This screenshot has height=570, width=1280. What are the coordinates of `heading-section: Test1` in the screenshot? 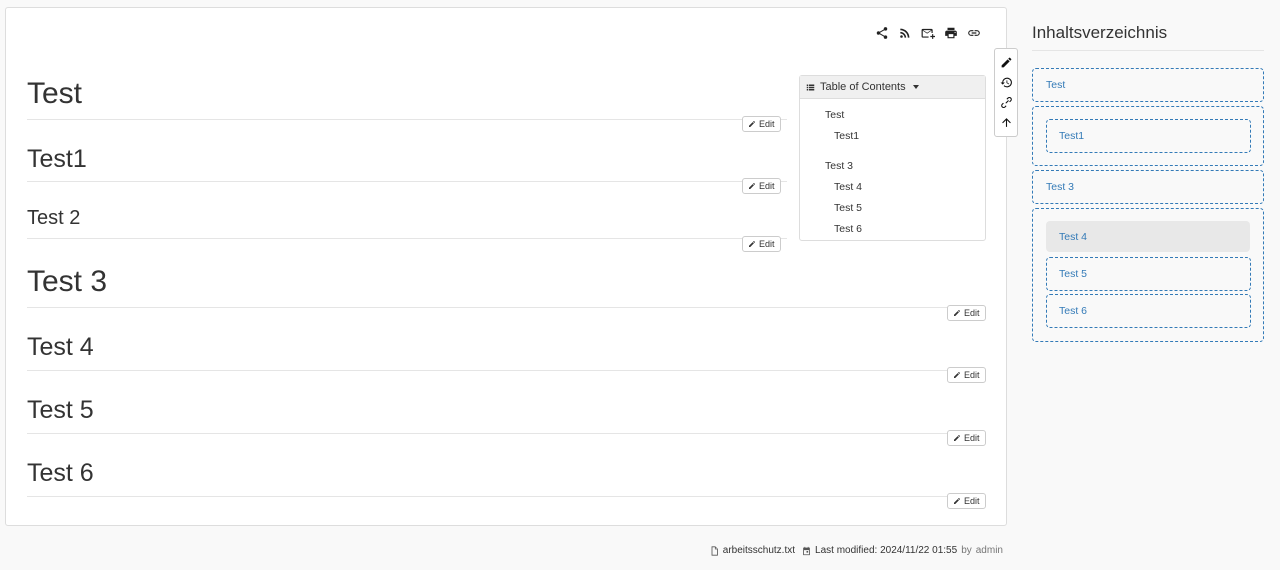 It's located at (407, 162).